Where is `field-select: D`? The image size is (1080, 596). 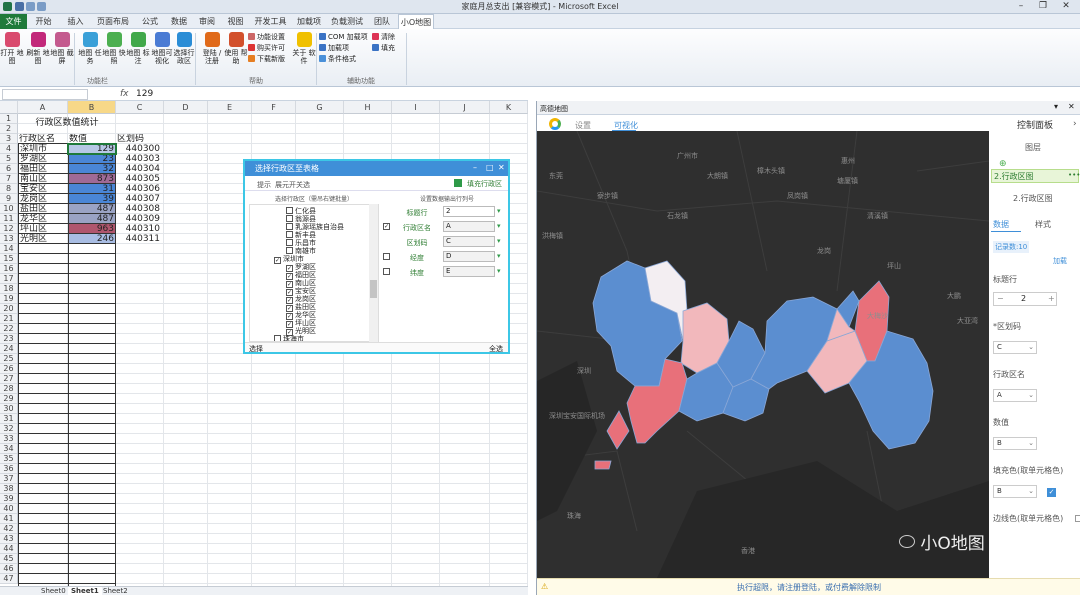 field-select: D is located at coordinates (469, 256).